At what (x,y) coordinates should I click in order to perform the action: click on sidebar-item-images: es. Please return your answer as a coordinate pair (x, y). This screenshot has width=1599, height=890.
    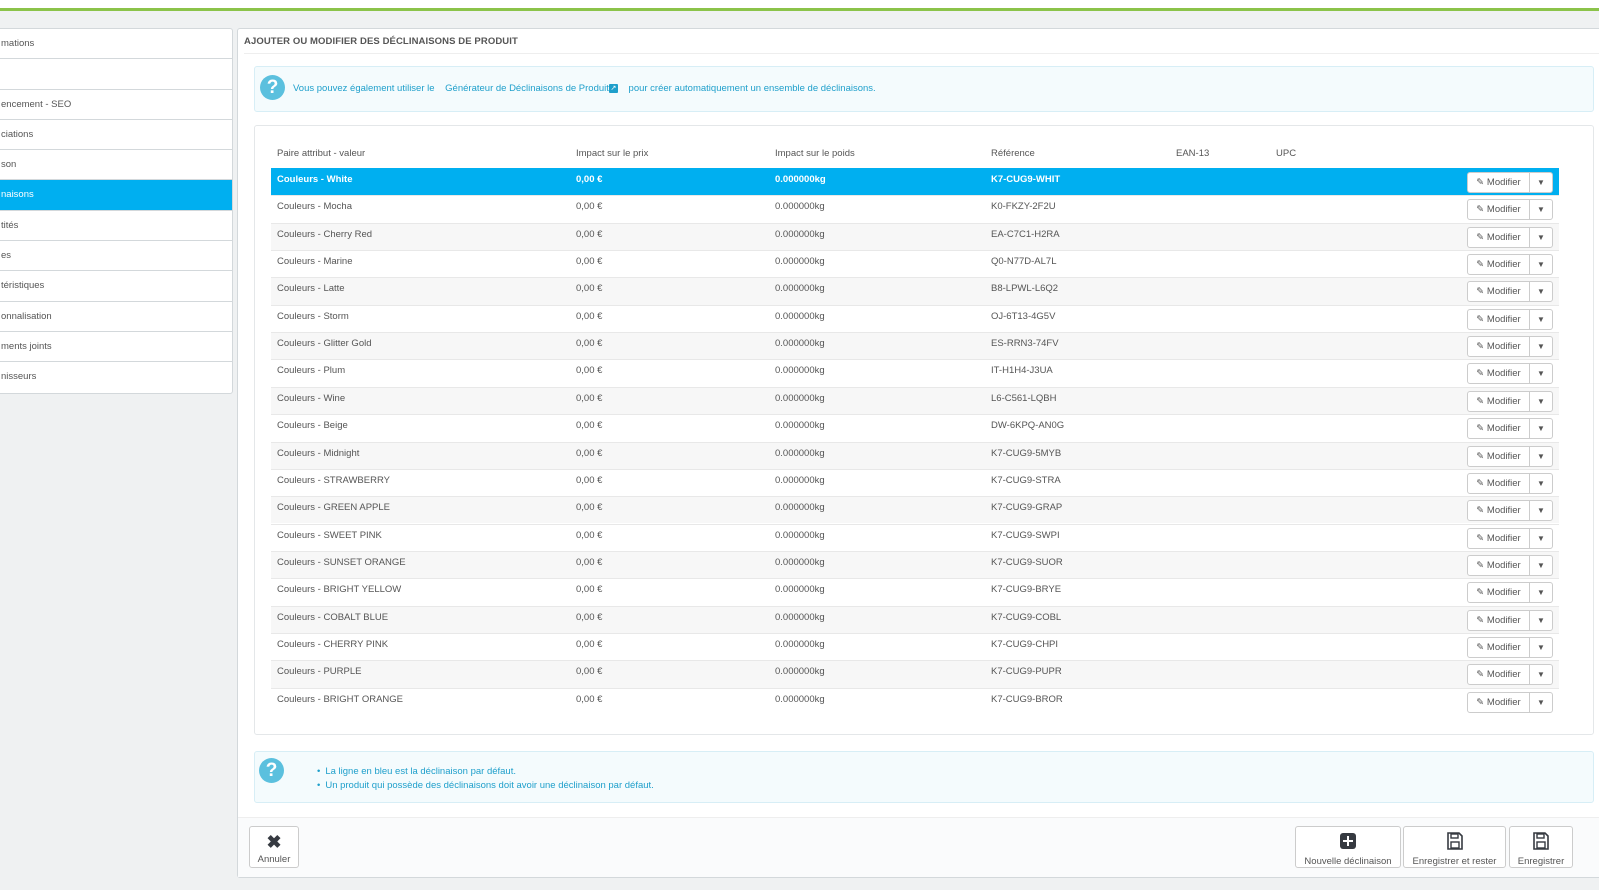
    Looking at the image, I should click on (116, 256).